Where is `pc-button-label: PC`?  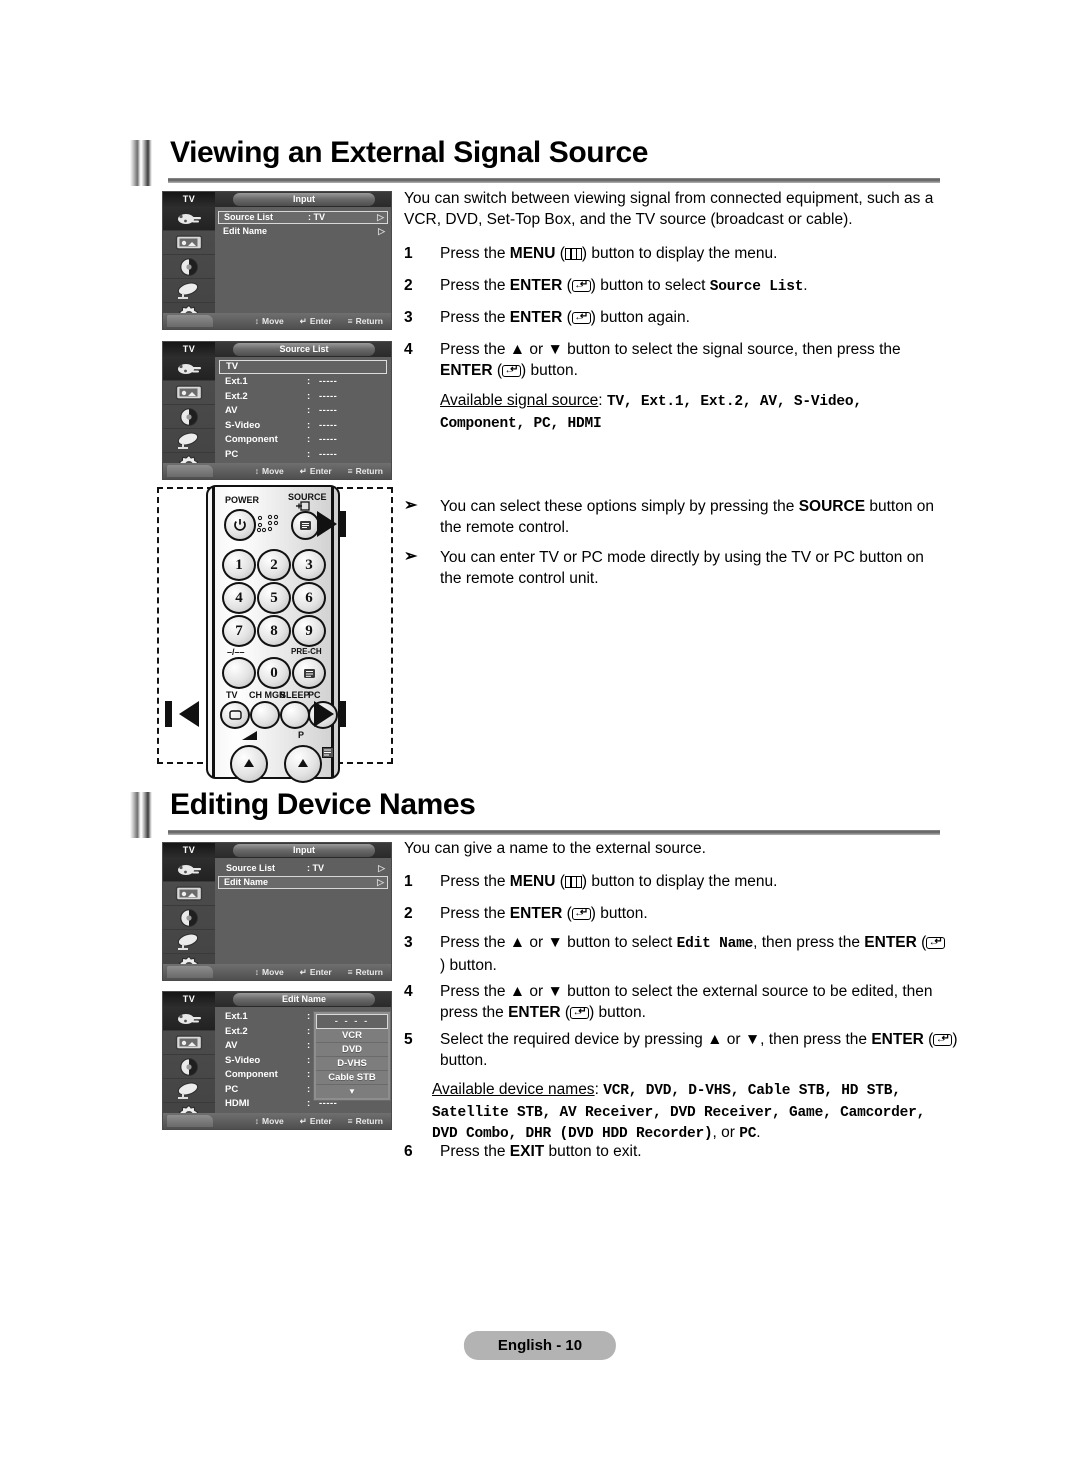 pc-button-label: PC is located at coordinates (314, 695).